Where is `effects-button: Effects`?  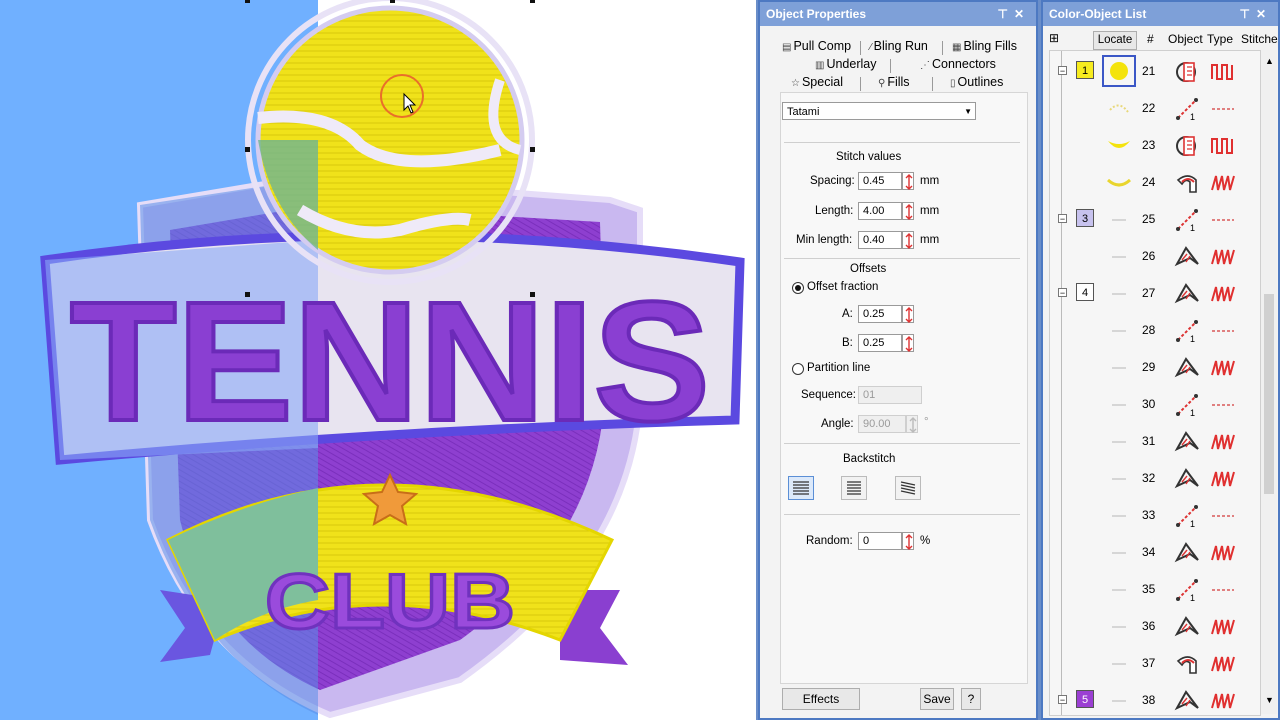 effects-button: Effects is located at coordinates (821, 699).